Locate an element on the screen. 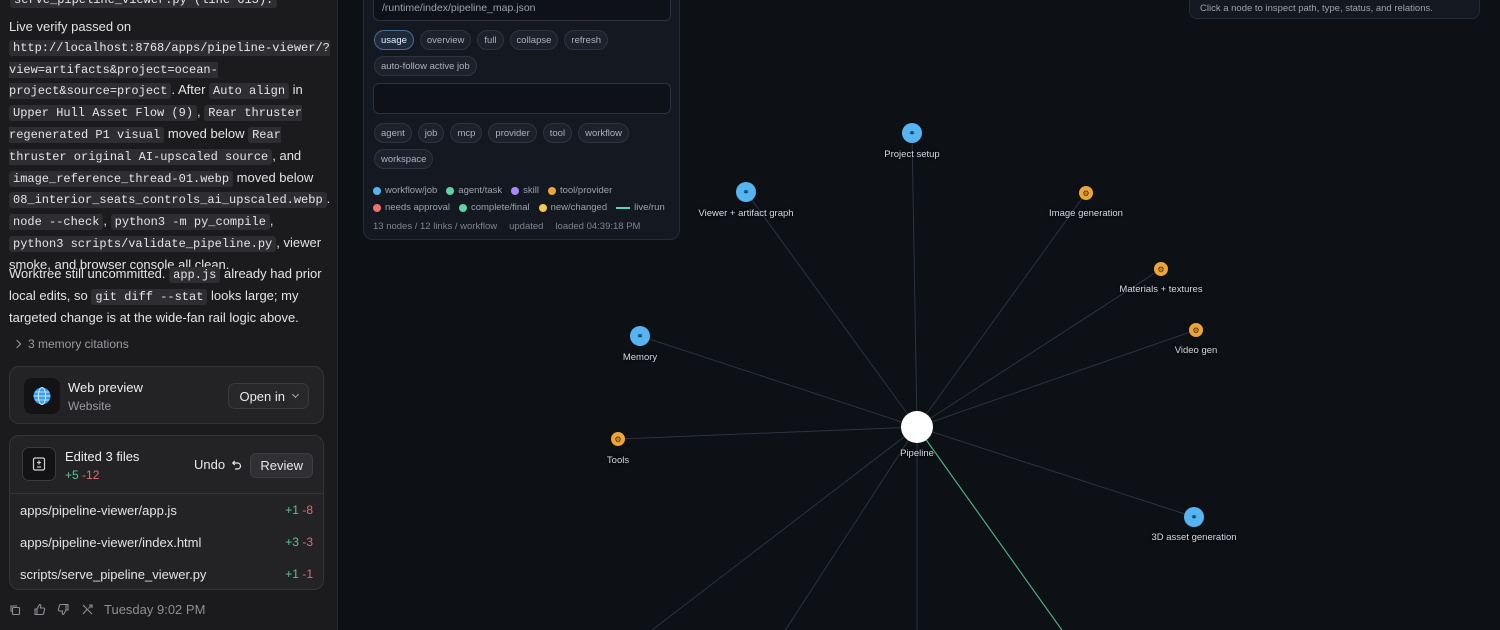 The width and height of the screenshot is (1500, 630). text: . After is located at coordinates (188, 90).